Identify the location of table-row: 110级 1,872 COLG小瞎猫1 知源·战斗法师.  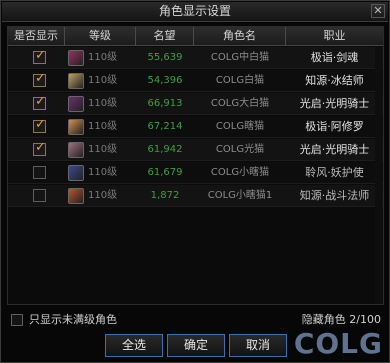
(195, 196).